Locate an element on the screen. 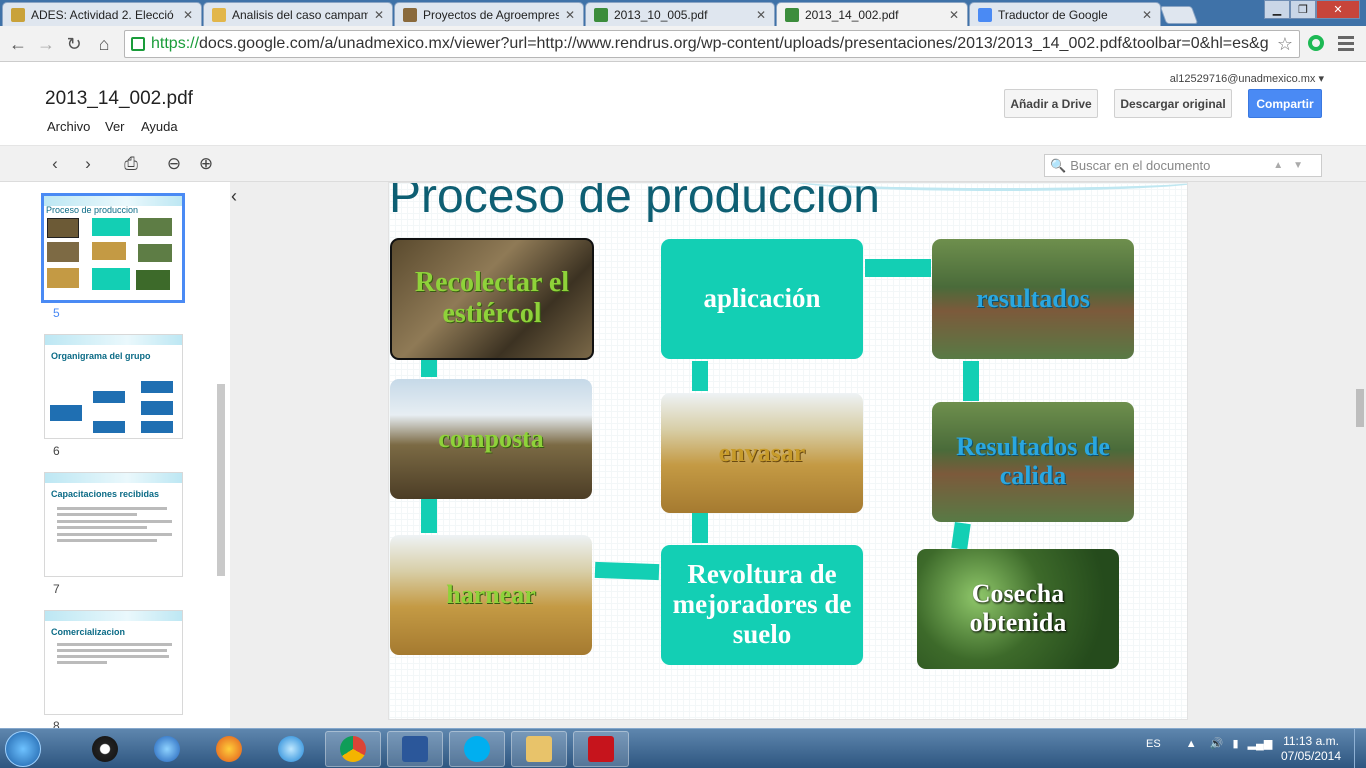 The image size is (1366, 768). box-composta: composta is located at coordinates (491, 439).